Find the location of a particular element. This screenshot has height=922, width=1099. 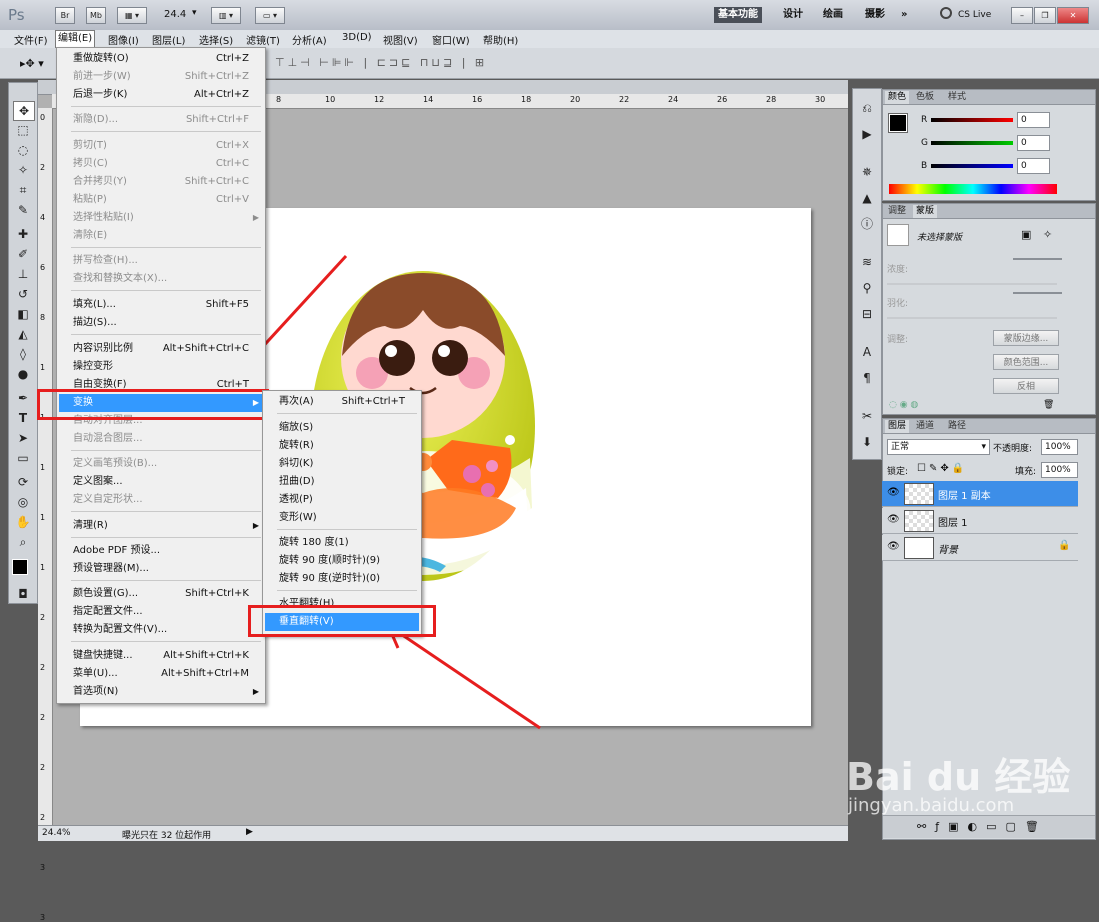

tab-masks: 蒙版 is located at coordinates (925, 211).